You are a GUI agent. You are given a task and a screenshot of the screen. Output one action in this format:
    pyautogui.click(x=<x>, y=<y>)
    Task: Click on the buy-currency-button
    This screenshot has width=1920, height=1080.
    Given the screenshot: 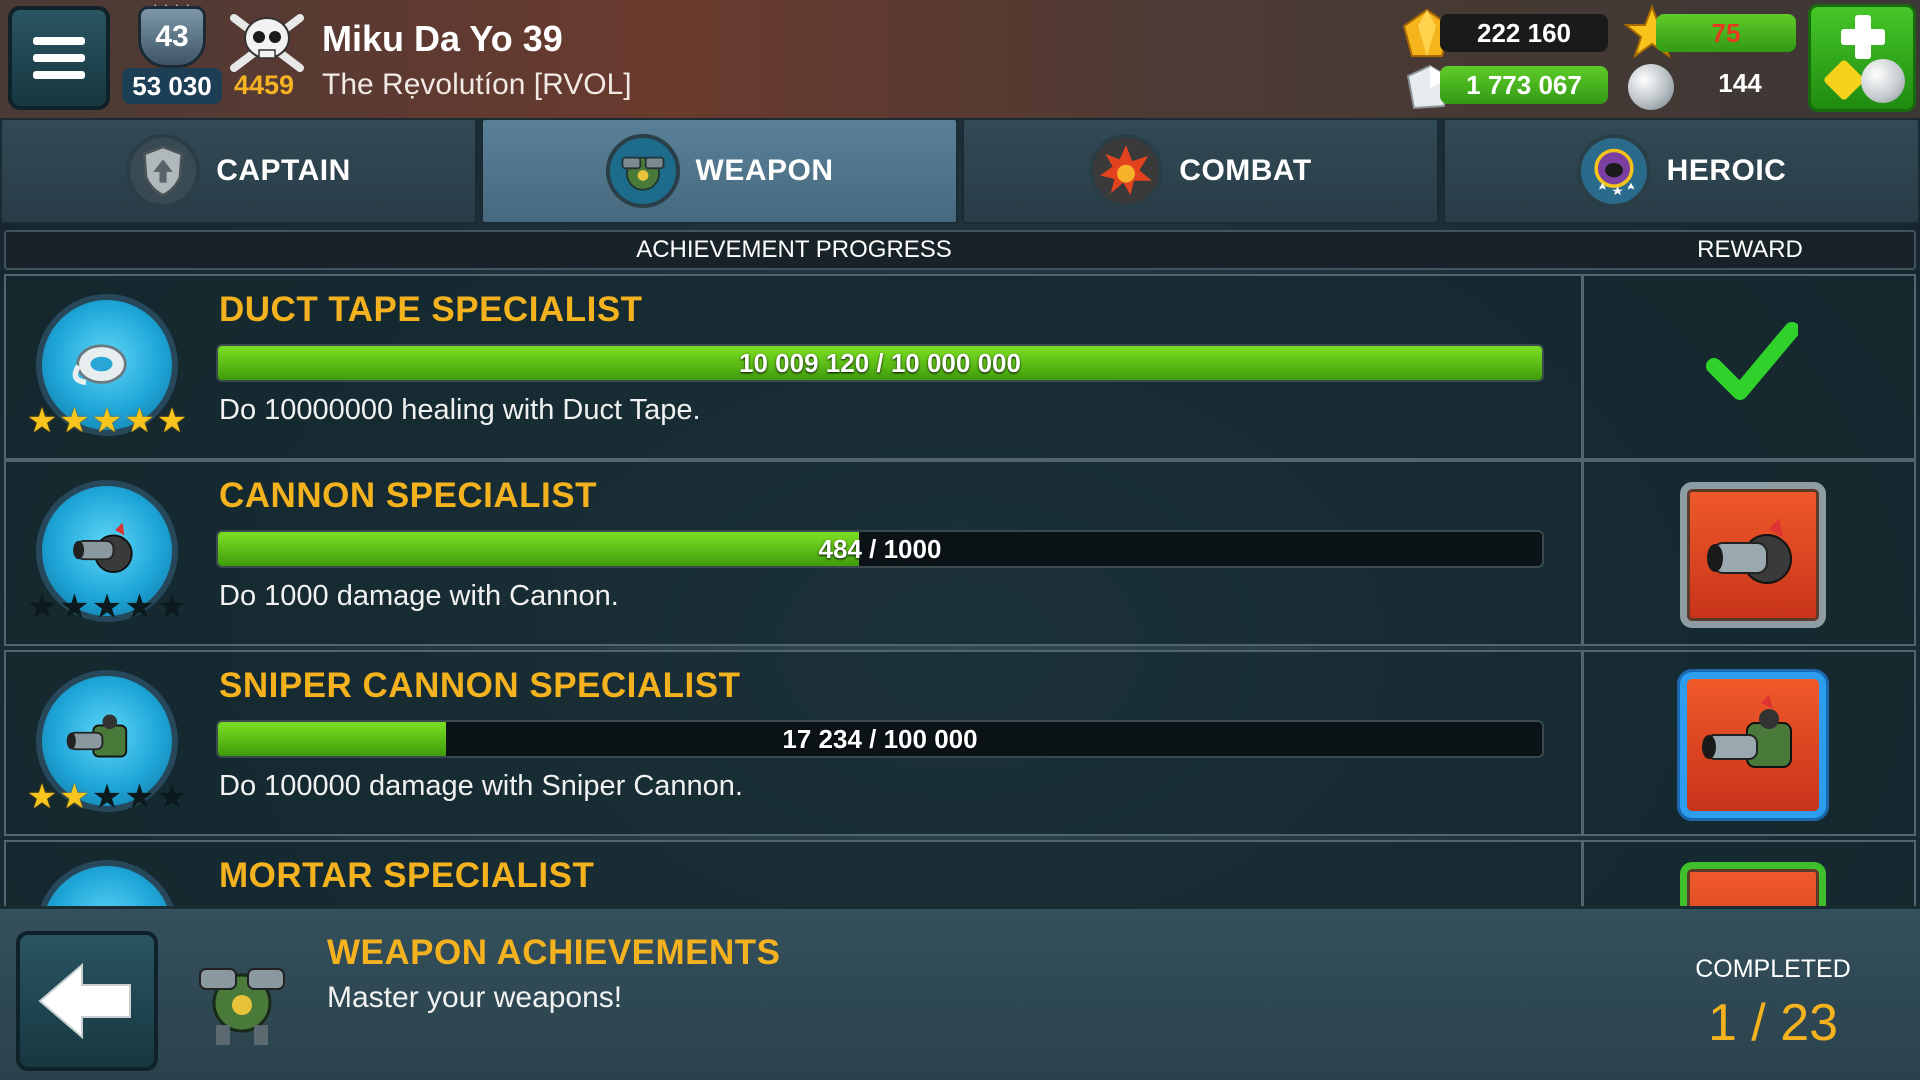 What is the action you would take?
    pyautogui.click(x=1862, y=58)
    